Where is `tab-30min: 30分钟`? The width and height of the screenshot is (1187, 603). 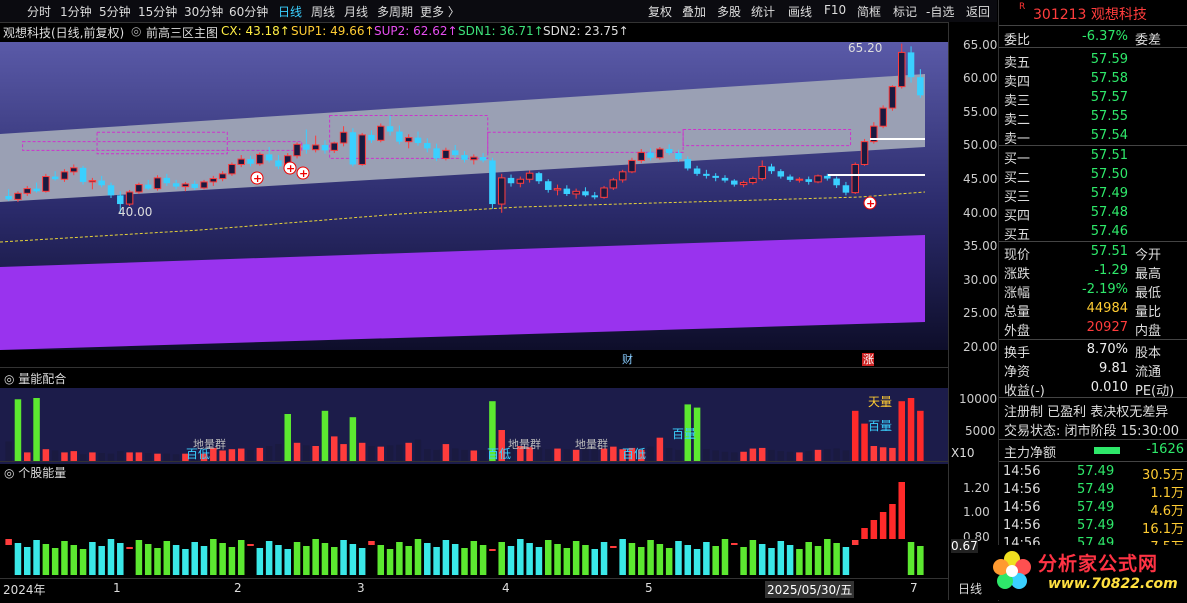 tab-30min: 30分钟 is located at coordinates (203, 11).